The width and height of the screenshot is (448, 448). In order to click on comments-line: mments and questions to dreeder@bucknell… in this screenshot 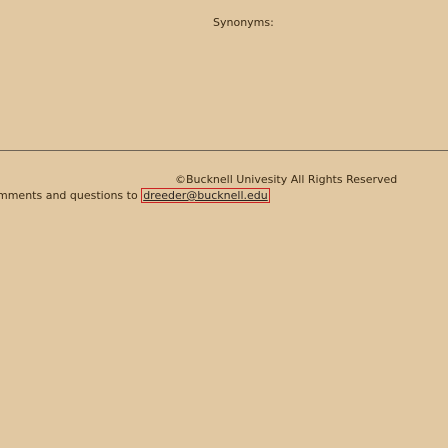, I will do `click(135, 195)`.